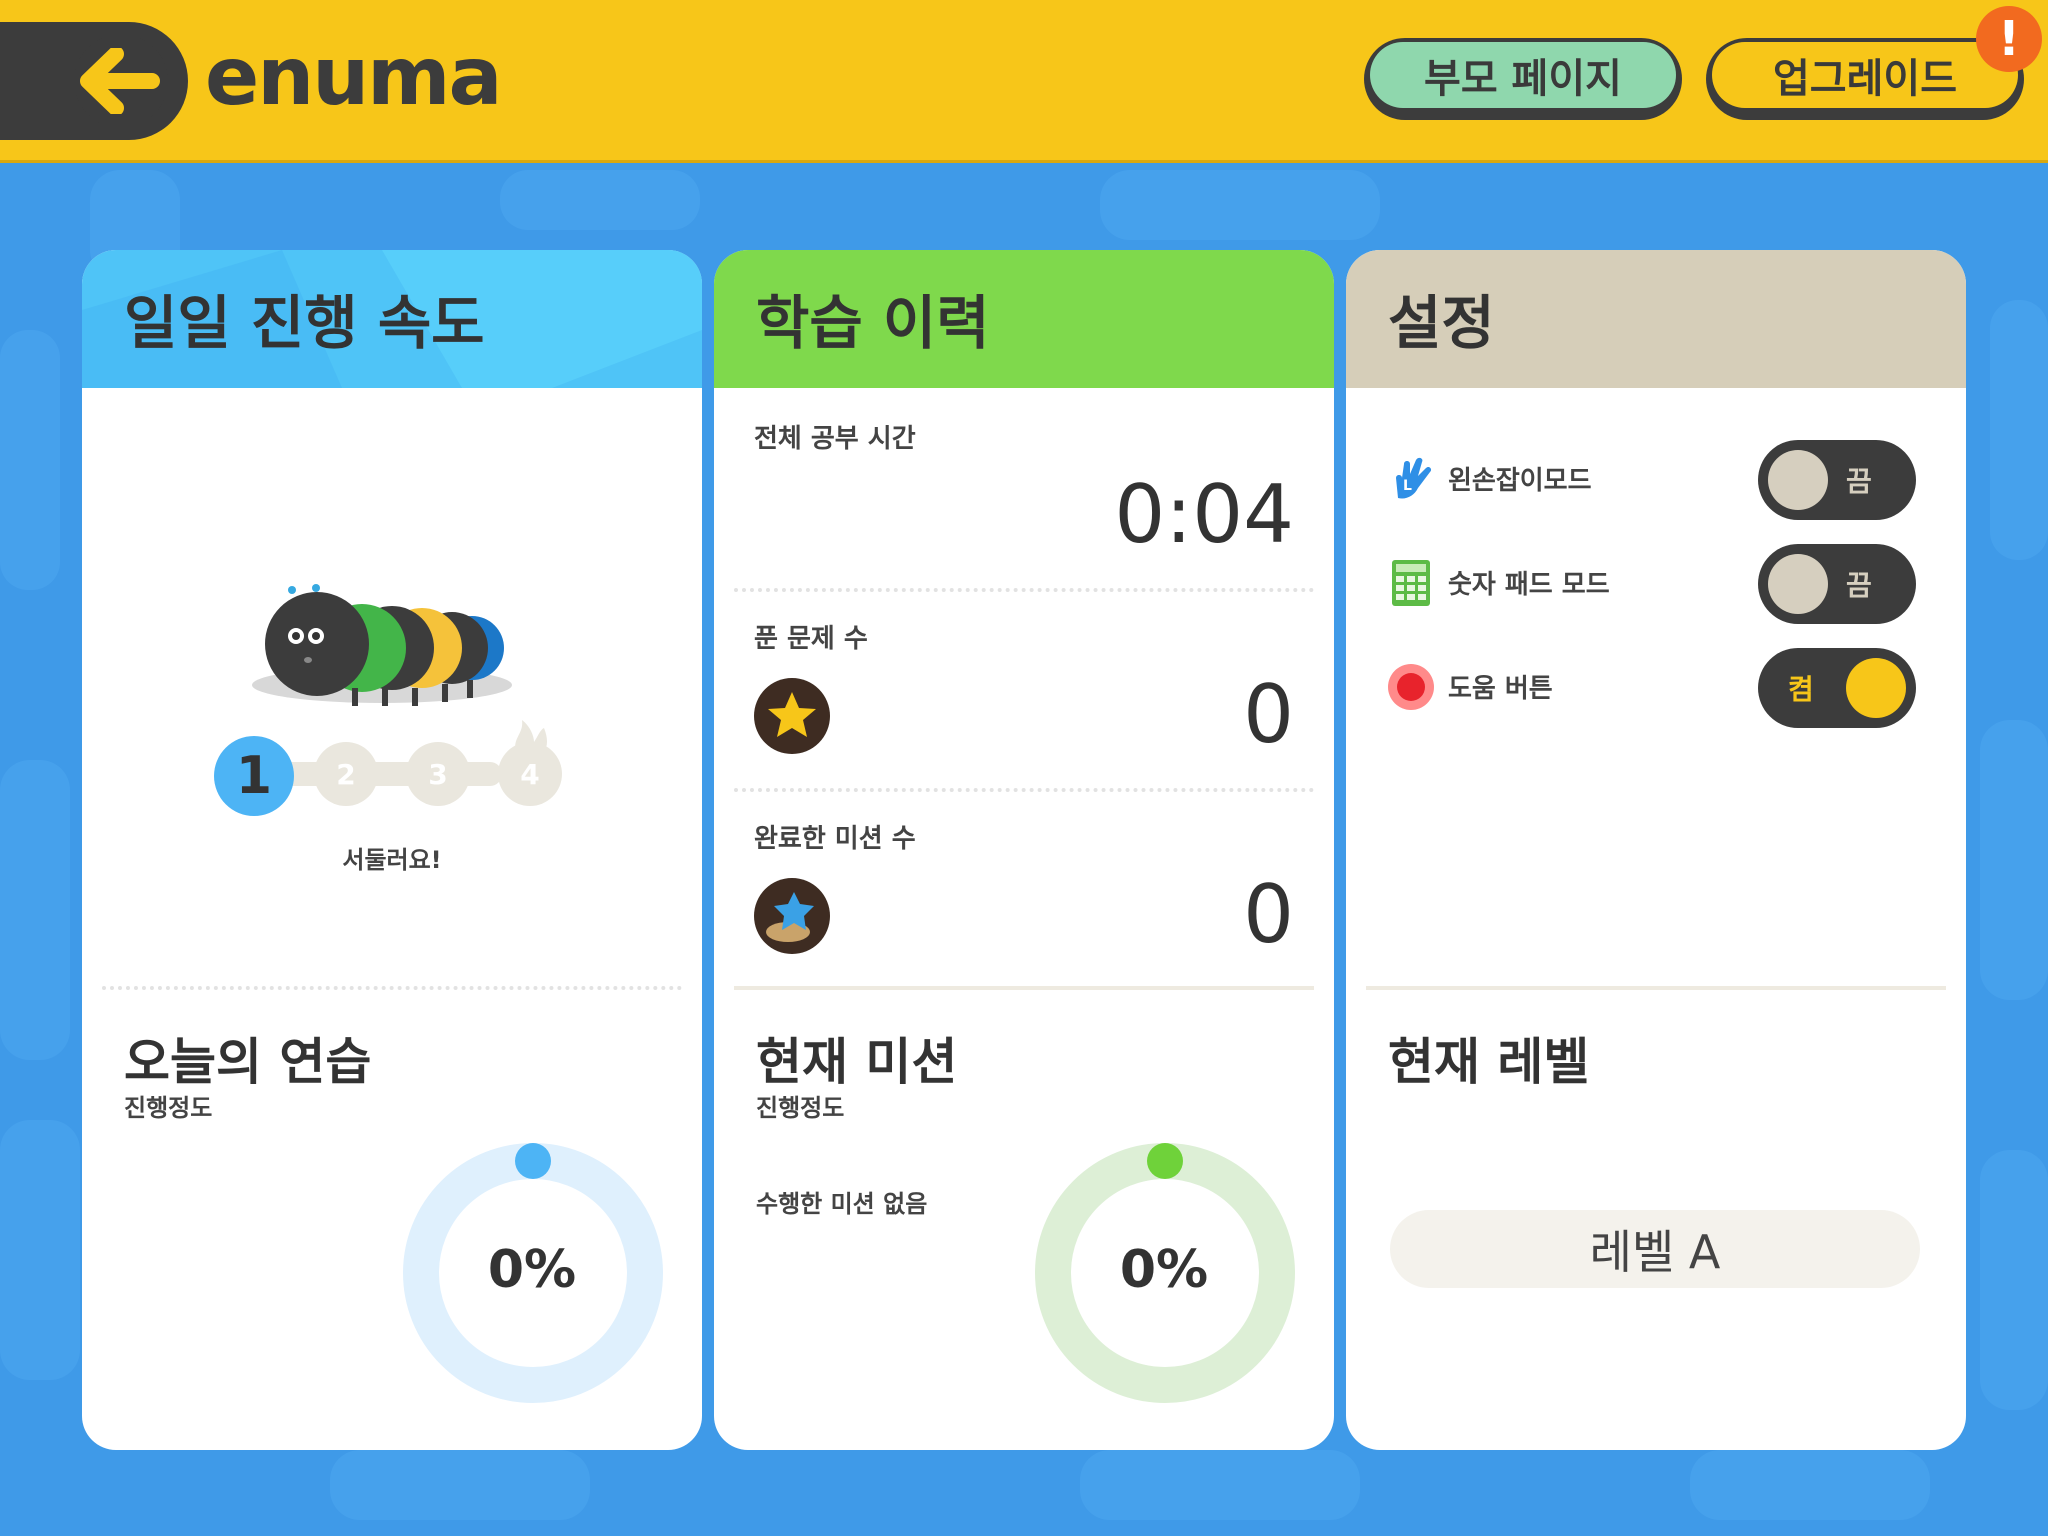 Image resolution: width=2048 pixels, height=1536 pixels. I want to click on toggle-state: 켬, so click(1801, 689).